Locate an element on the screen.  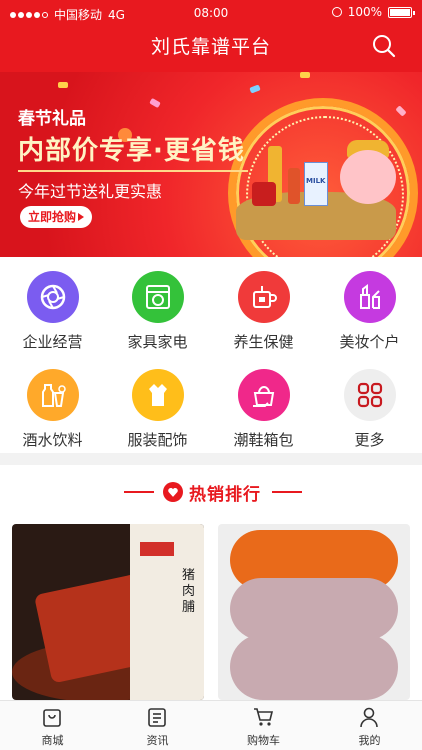
package-tag is located at coordinates (157, 549).